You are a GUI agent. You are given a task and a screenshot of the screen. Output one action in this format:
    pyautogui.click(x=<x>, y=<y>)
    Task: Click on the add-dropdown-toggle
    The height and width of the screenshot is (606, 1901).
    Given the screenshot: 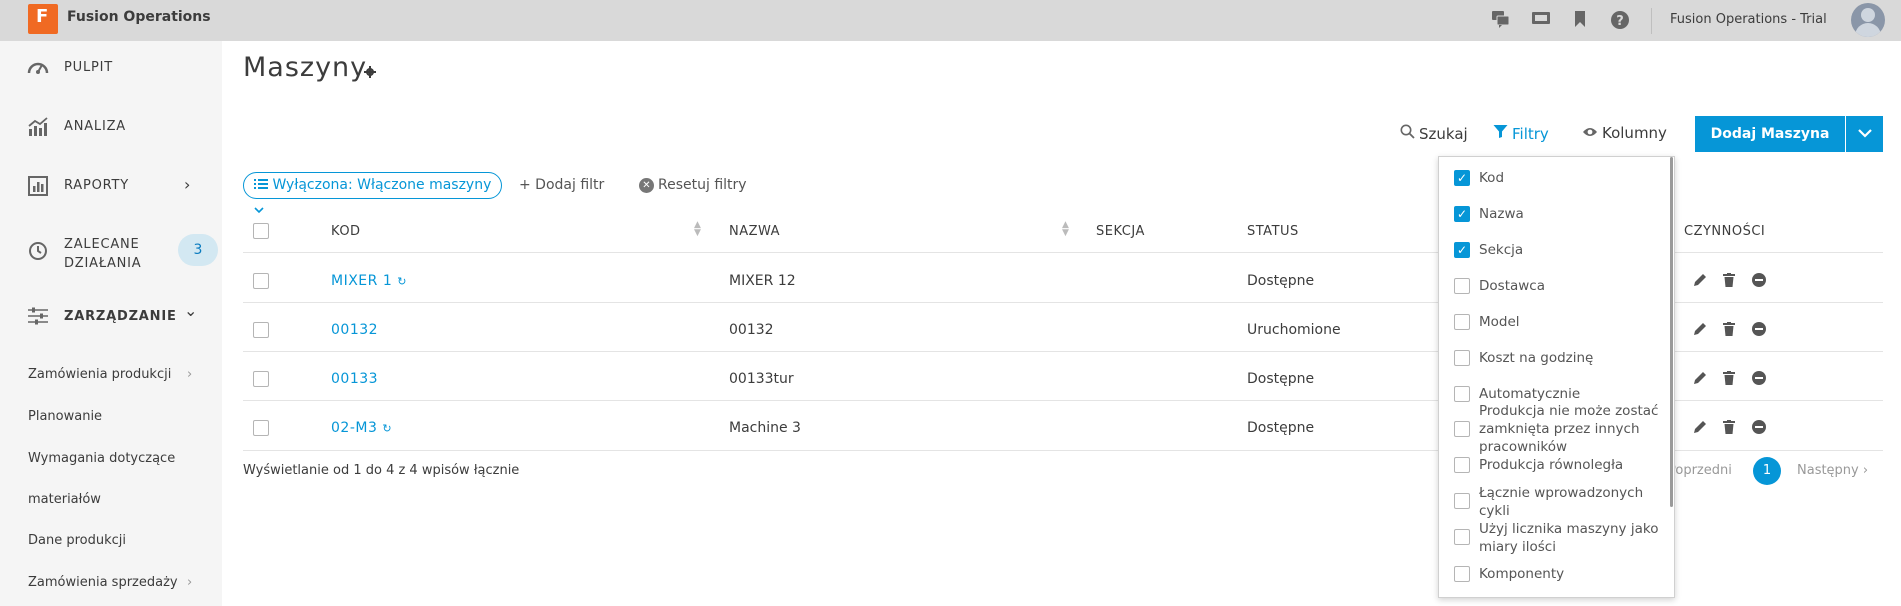 What is the action you would take?
    pyautogui.click(x=1864, y=134)
    